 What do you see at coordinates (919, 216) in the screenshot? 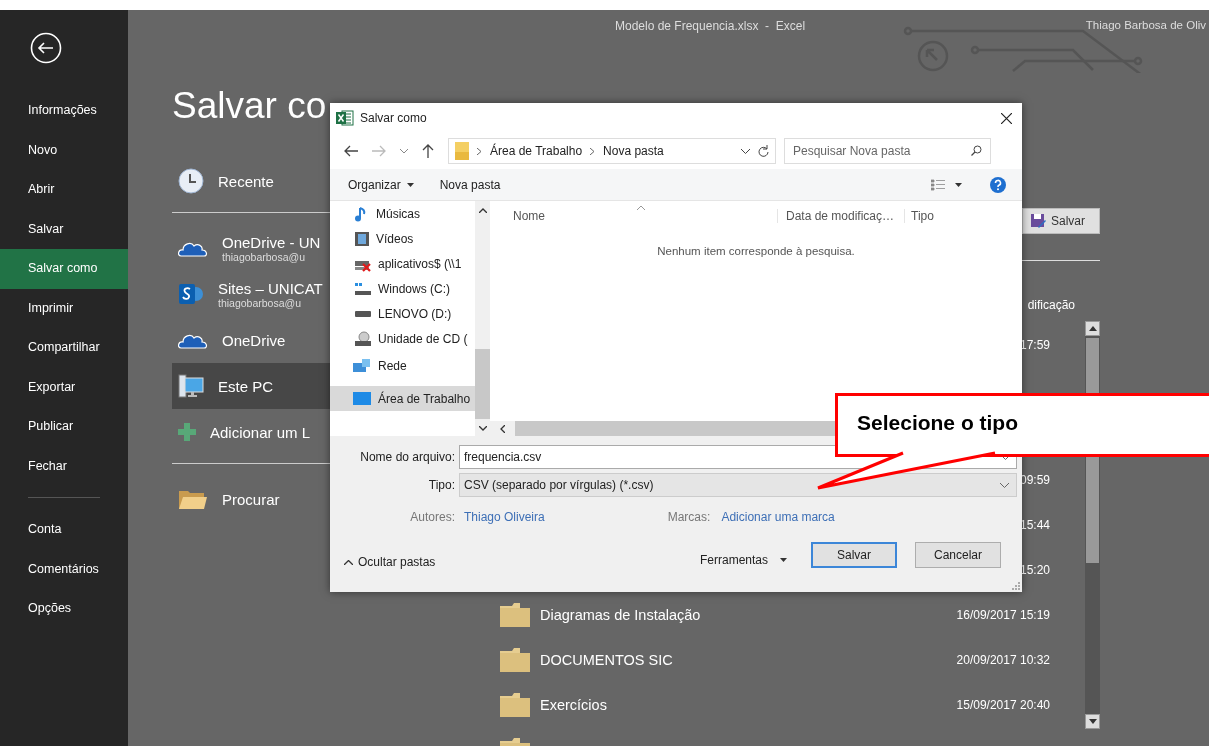
I see `column-header: Tipo` at bounding box center [919, 216].